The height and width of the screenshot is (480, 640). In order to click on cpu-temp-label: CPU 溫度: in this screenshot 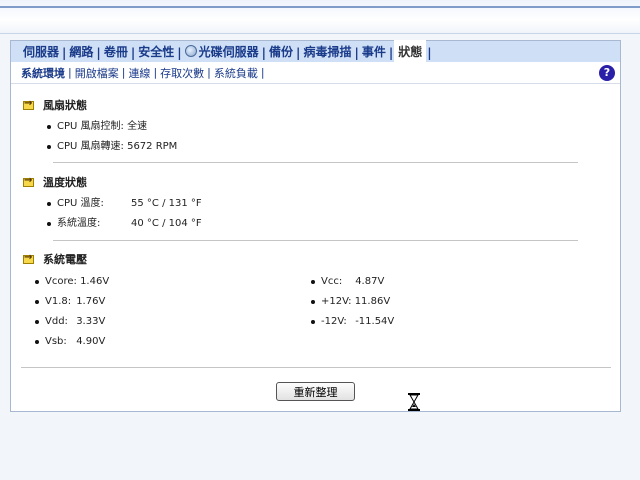, I will do `click(80, 203)`.